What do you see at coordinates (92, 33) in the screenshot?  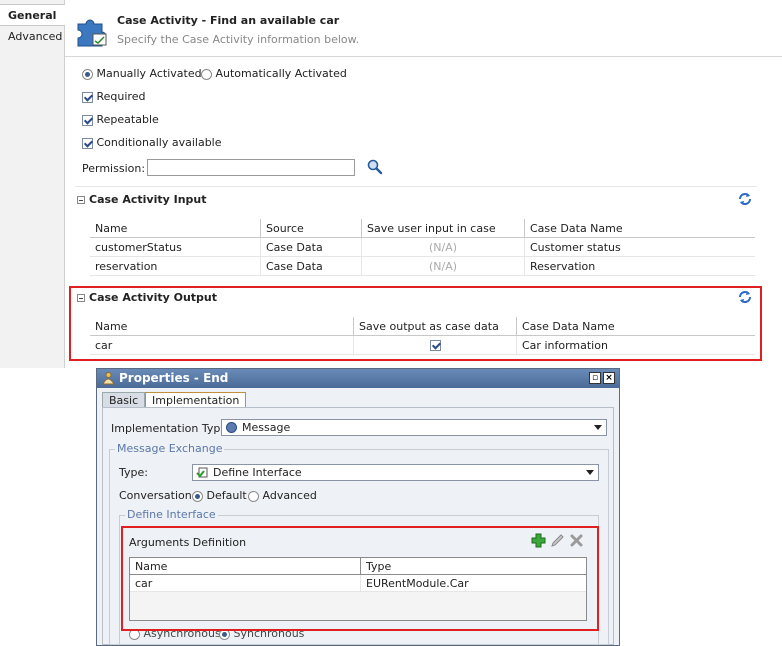 I see `puzzle-piece-icon` at bounding box center [92, 33].